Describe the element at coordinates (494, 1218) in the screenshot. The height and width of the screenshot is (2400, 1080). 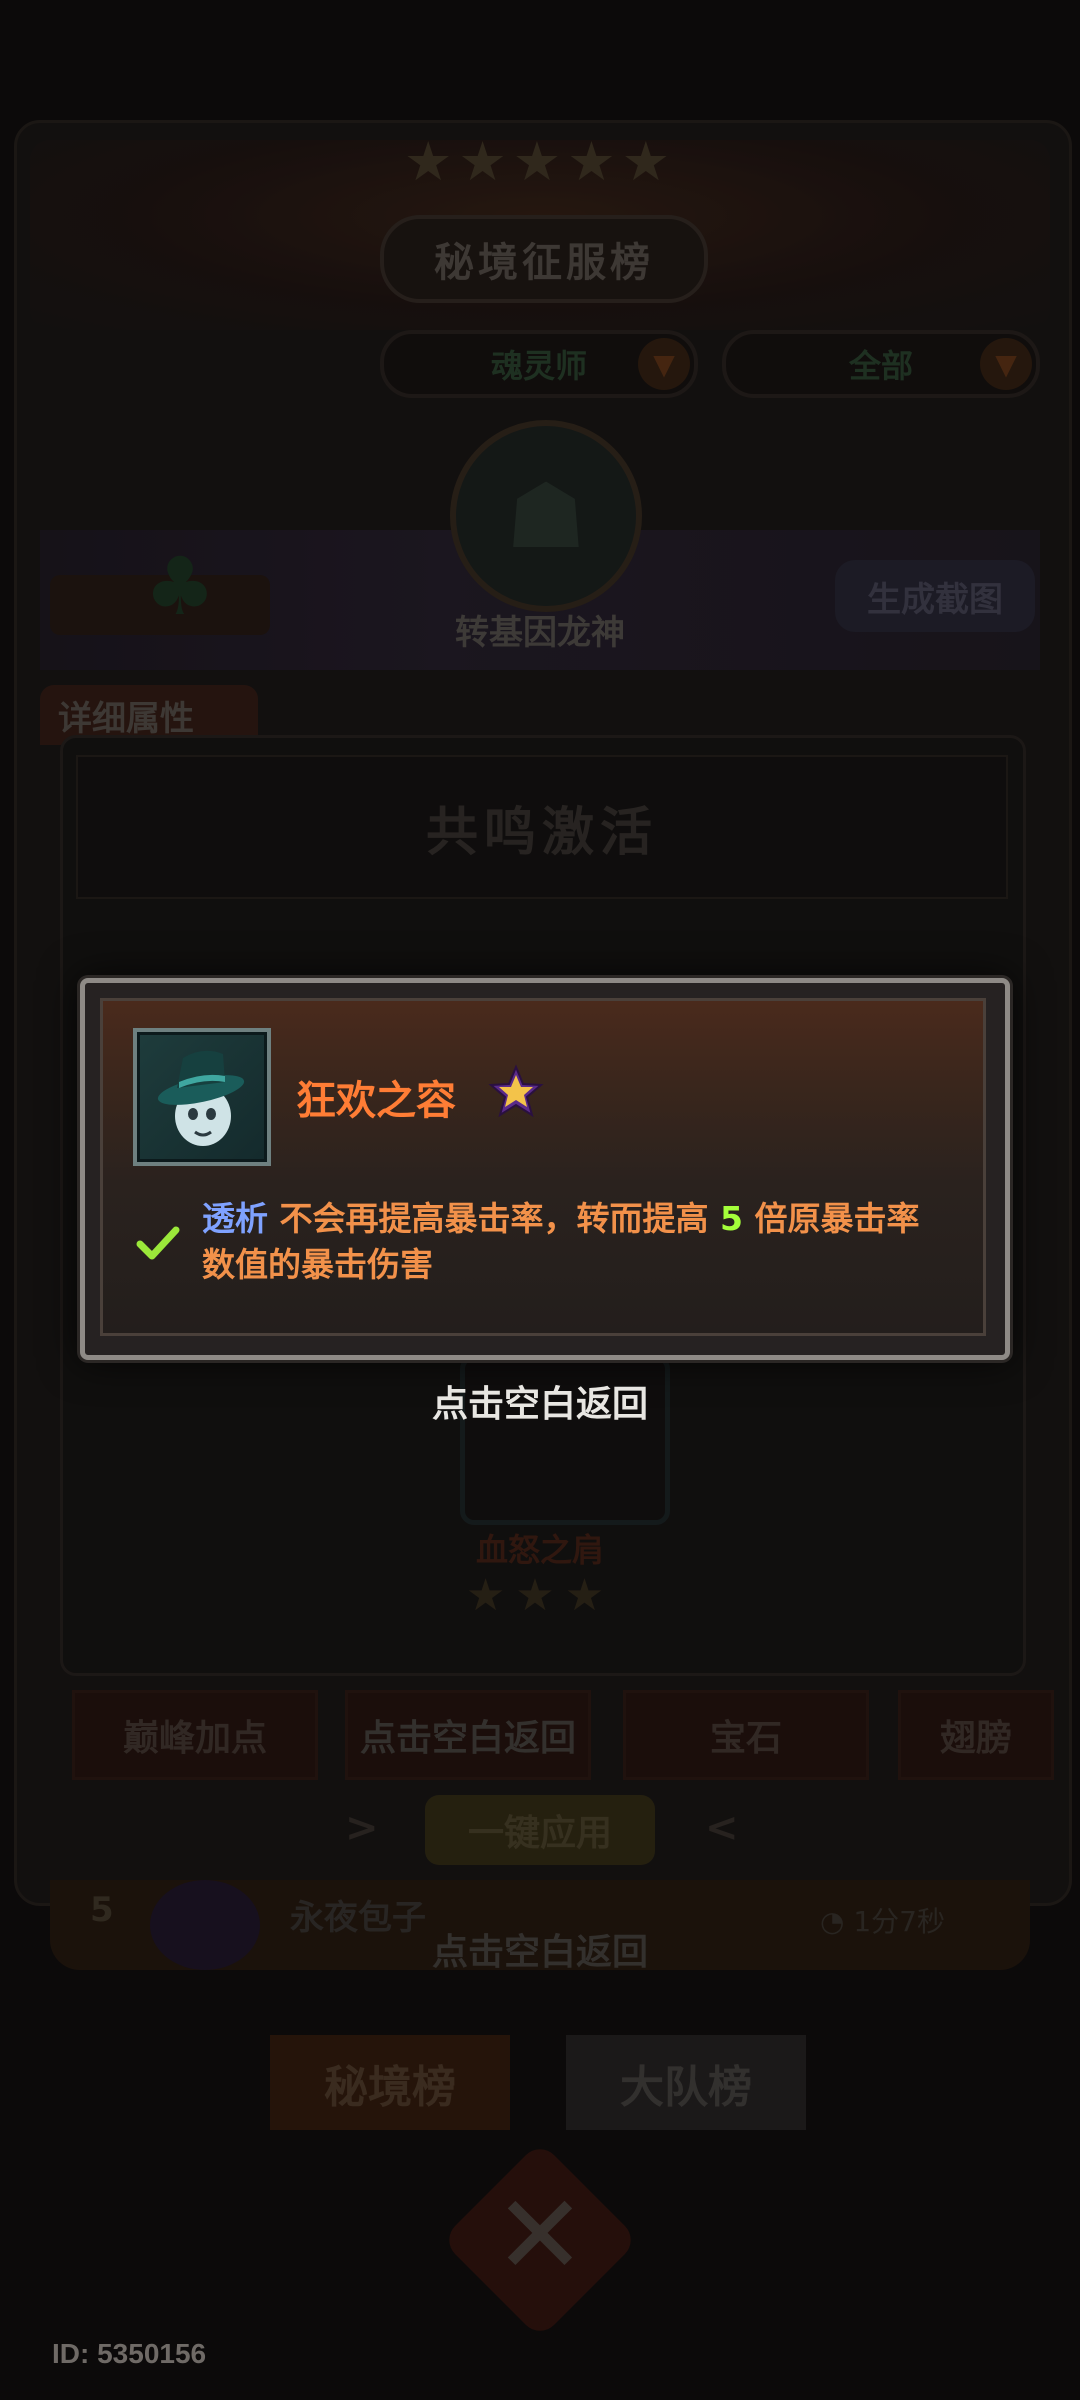
I see `desc-text-a: 不会再提高暴击率，转而提高` at that location.